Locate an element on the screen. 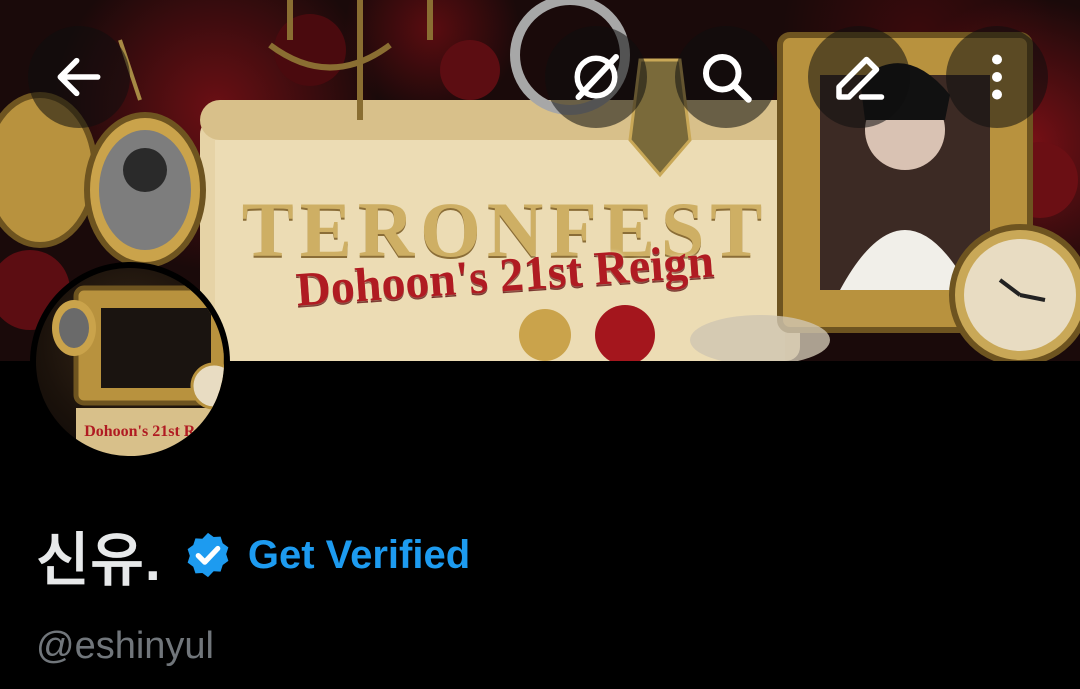 Image resolution: width=1080 pixels, height=689 pixels. search-icon is located at coordinates (727, 78).